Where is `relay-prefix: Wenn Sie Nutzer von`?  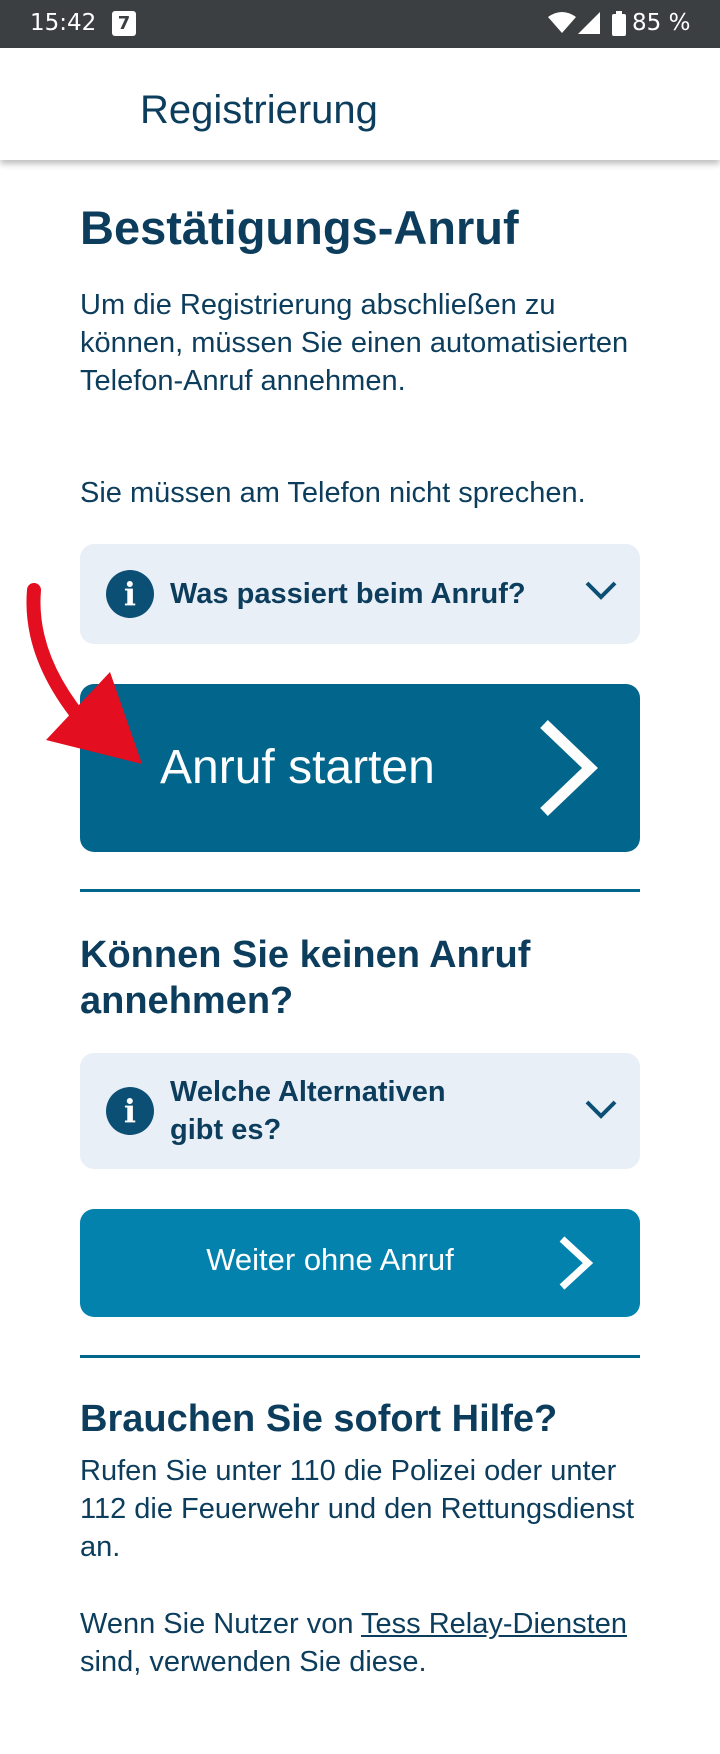
relay-prefix: Wenn Sie Nutzer von is located at coordinates (221, 1624).